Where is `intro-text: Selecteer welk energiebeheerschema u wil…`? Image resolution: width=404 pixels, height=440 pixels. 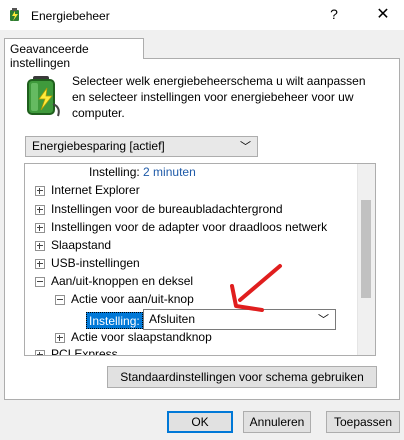
intro-text: Selecteer welk energiebeheerschema u wil… is located at coordinates (219, 97).